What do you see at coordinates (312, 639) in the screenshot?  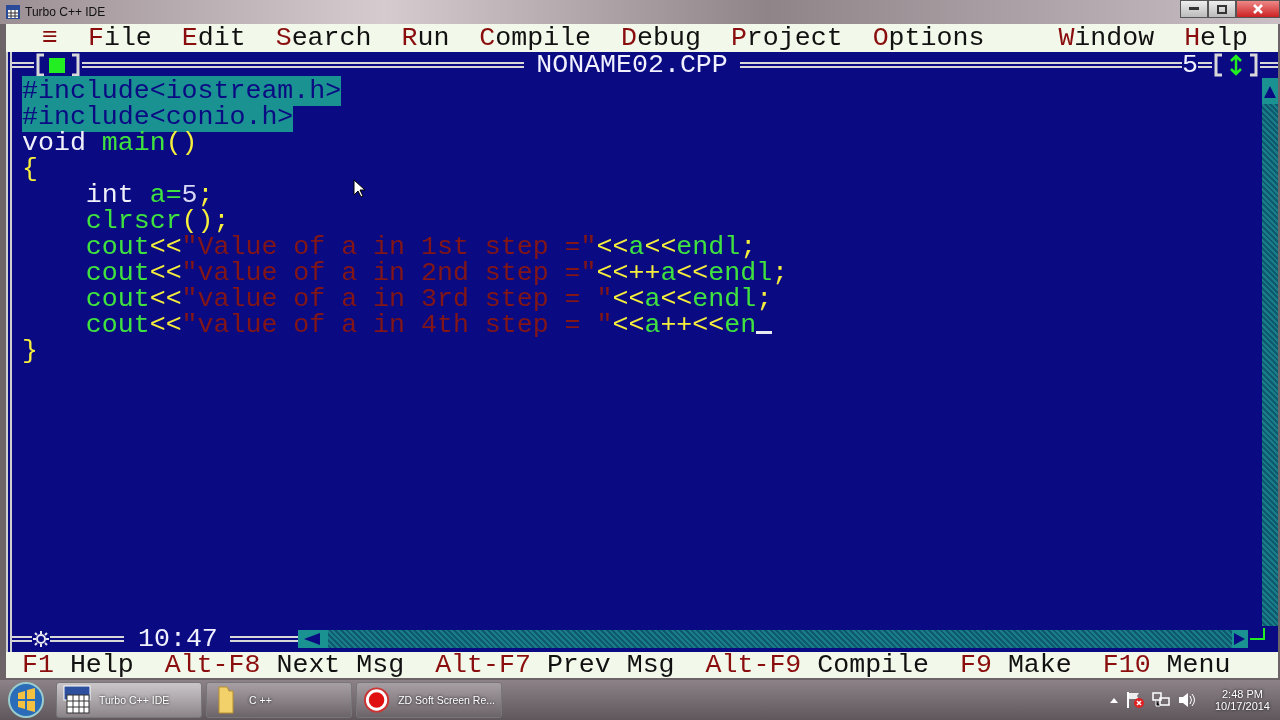 I see `scroll-left-icon` at bounding box center [312, 639].